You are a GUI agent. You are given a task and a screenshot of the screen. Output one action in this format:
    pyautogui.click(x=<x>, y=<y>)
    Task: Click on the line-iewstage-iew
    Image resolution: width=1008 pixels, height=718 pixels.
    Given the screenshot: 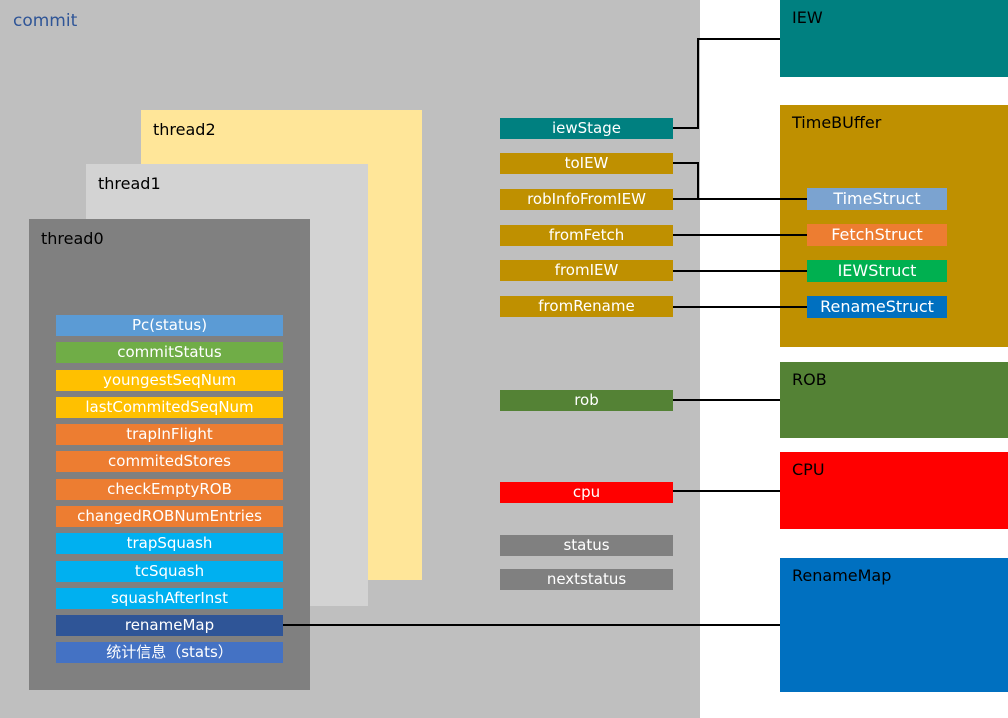 What is the action you would take?
    pyautogui.click(x=726, y=83)
    